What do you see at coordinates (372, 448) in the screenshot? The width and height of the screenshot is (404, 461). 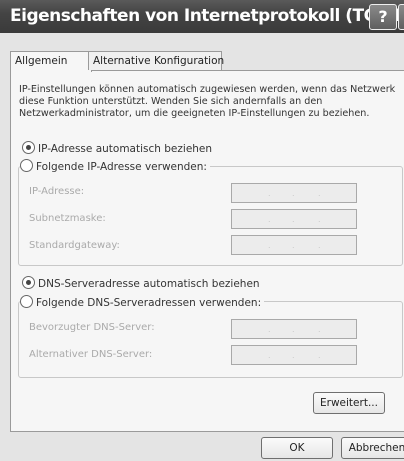 I see `cancel-button: Abbrechen` at bounding box center [372, 448].